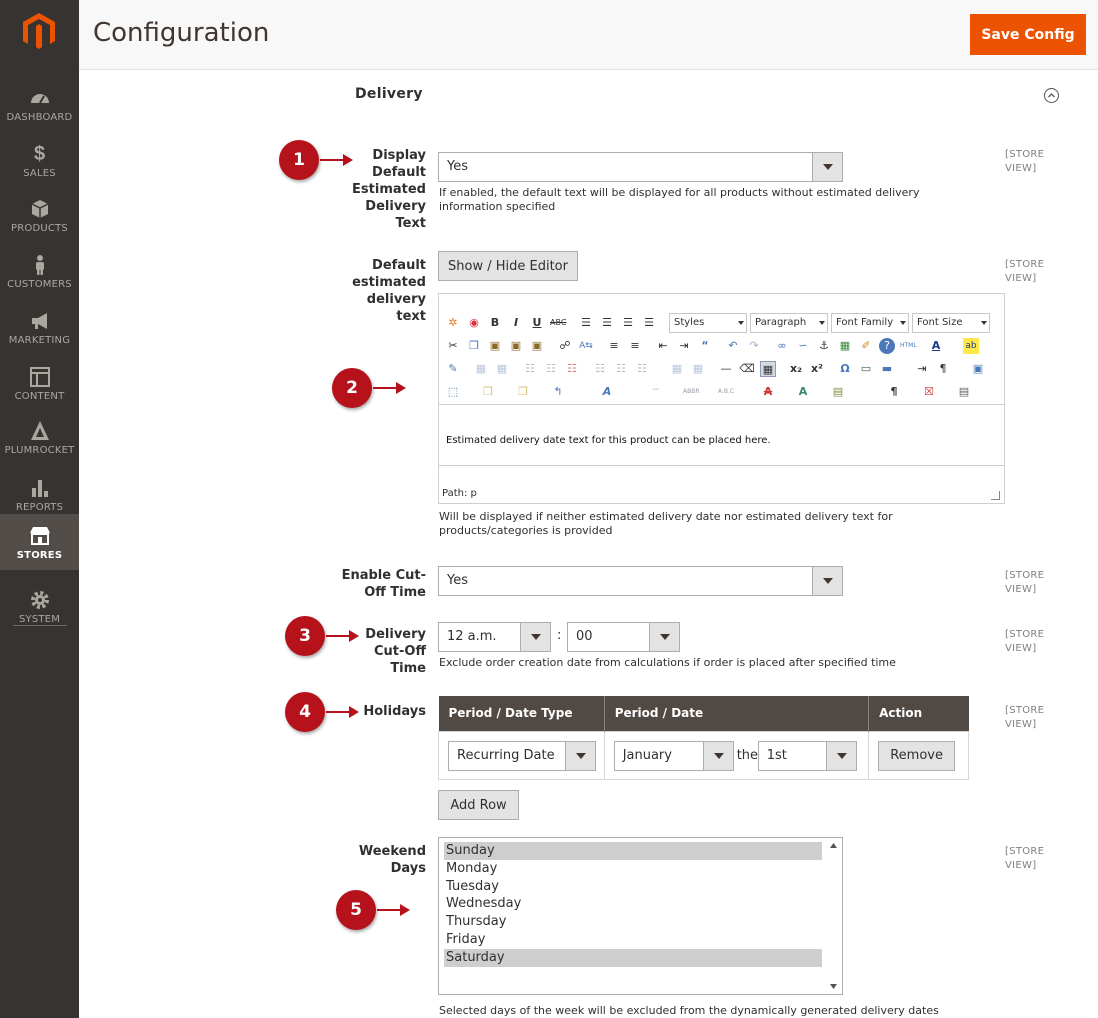  I want to click on sidebar-item-content: CONTENT, so click(39, 385).